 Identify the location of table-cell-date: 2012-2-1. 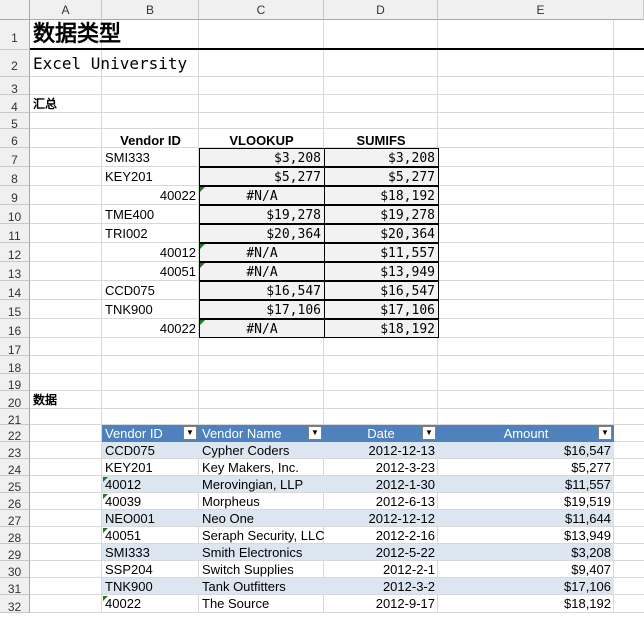
(381, 569).